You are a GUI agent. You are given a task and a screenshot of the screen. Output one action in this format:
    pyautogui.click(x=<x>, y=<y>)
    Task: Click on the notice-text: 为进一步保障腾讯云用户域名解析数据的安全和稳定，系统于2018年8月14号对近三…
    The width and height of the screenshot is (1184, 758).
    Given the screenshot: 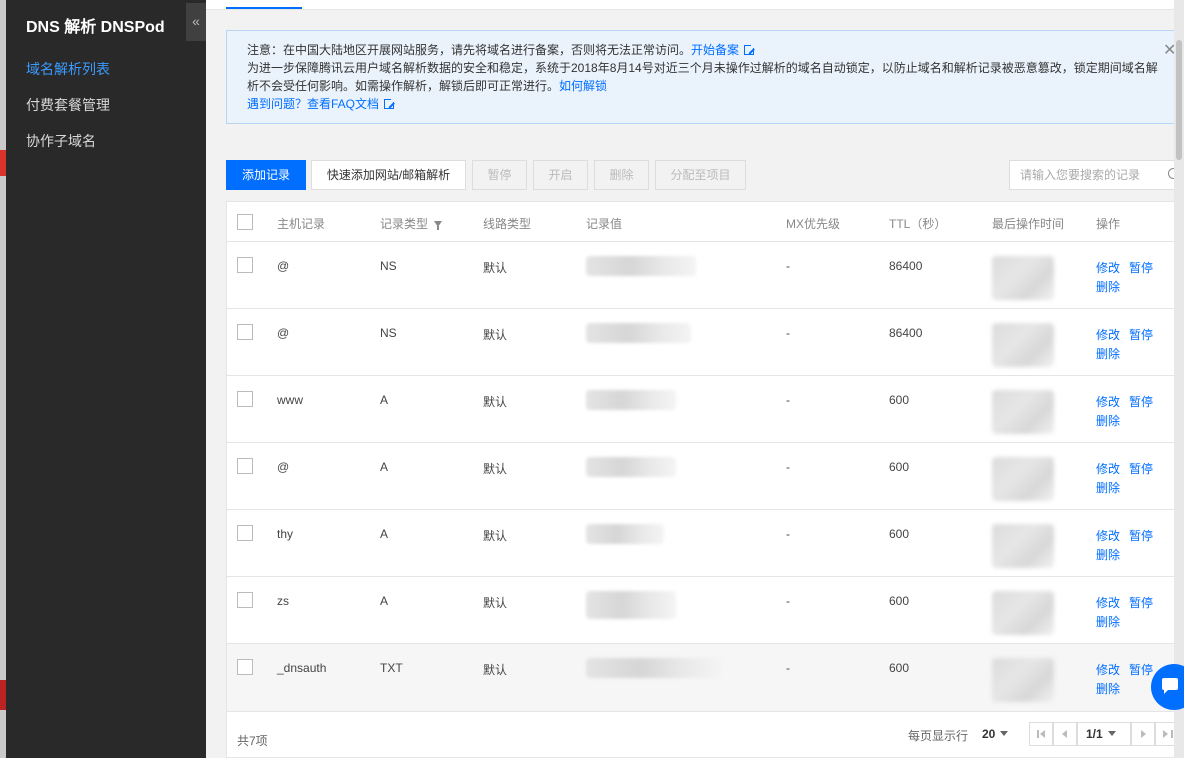 What is the action you would take?
    pyautogui.click(x=702, y=77)
    